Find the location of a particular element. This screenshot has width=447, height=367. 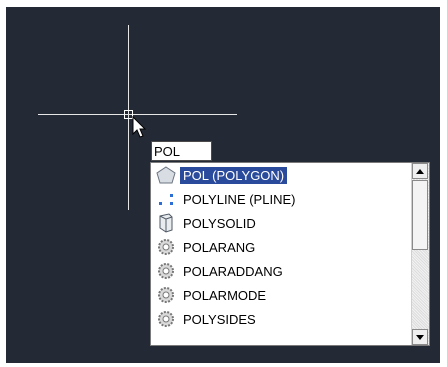

scroll-down-button is located at coordinates (420, 337).